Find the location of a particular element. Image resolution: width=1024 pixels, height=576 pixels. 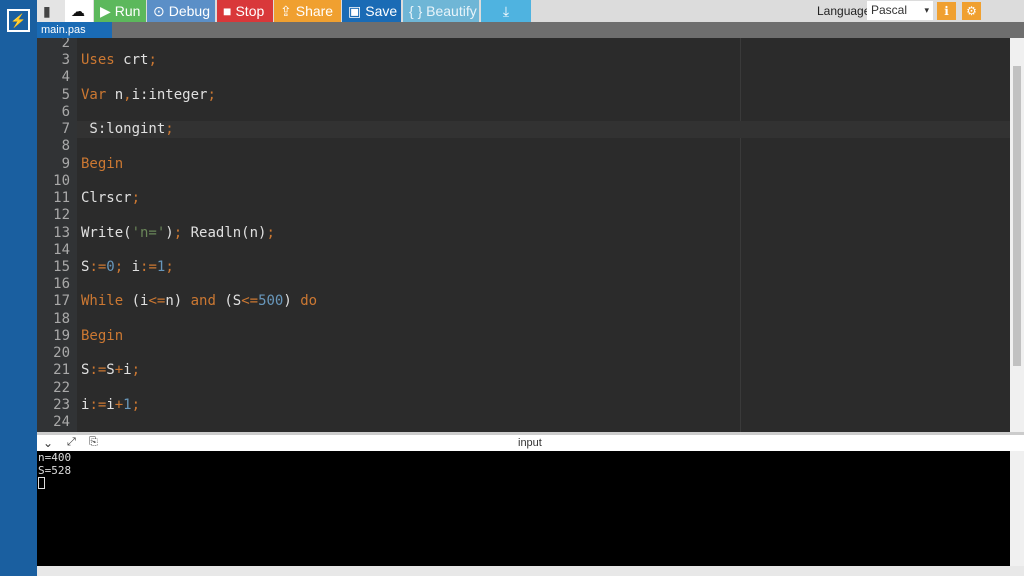

line-number: 4 is located at coordinates (65, 77).